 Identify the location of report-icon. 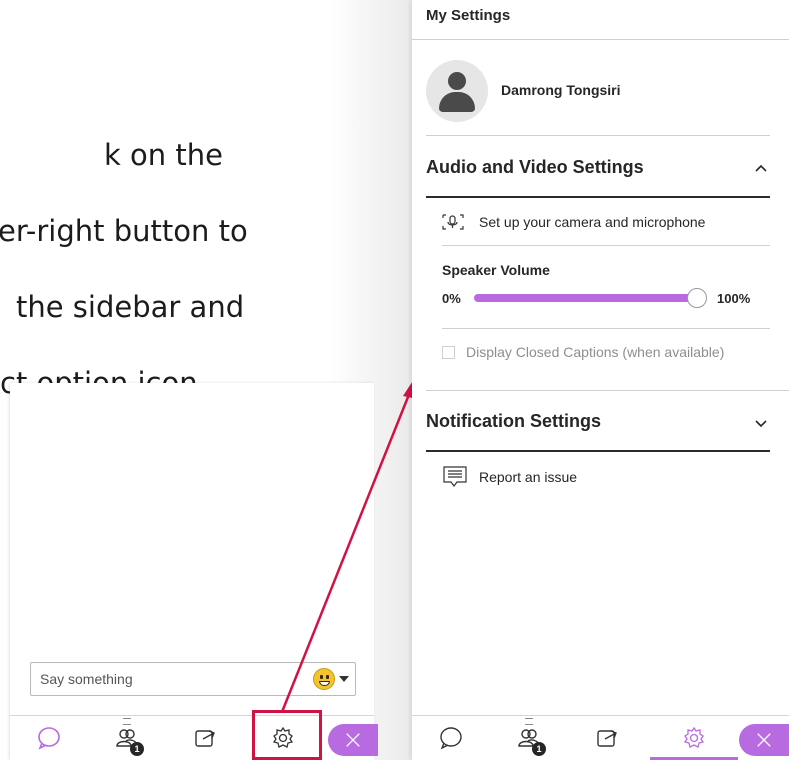
(455, 476).